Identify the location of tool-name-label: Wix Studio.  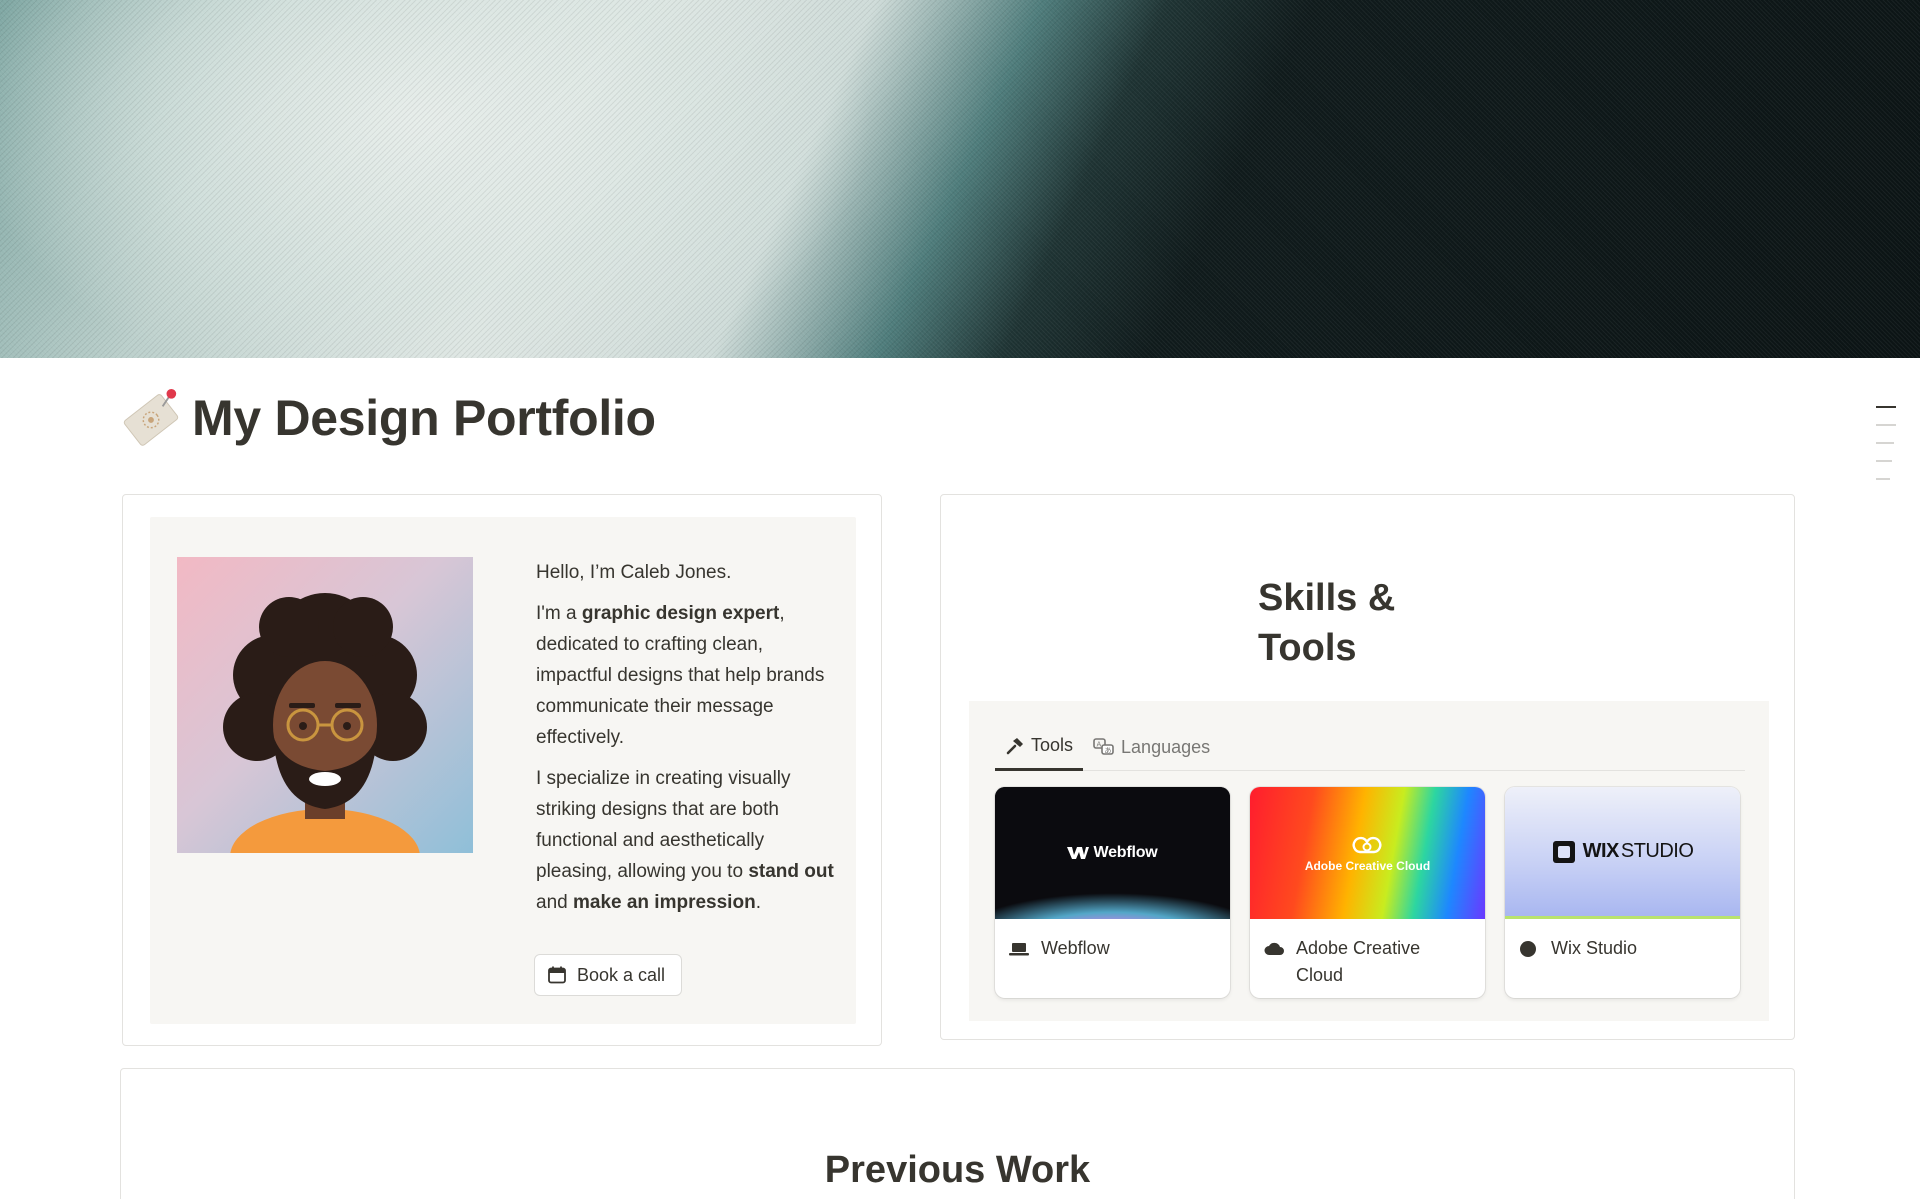
(1594, 948).